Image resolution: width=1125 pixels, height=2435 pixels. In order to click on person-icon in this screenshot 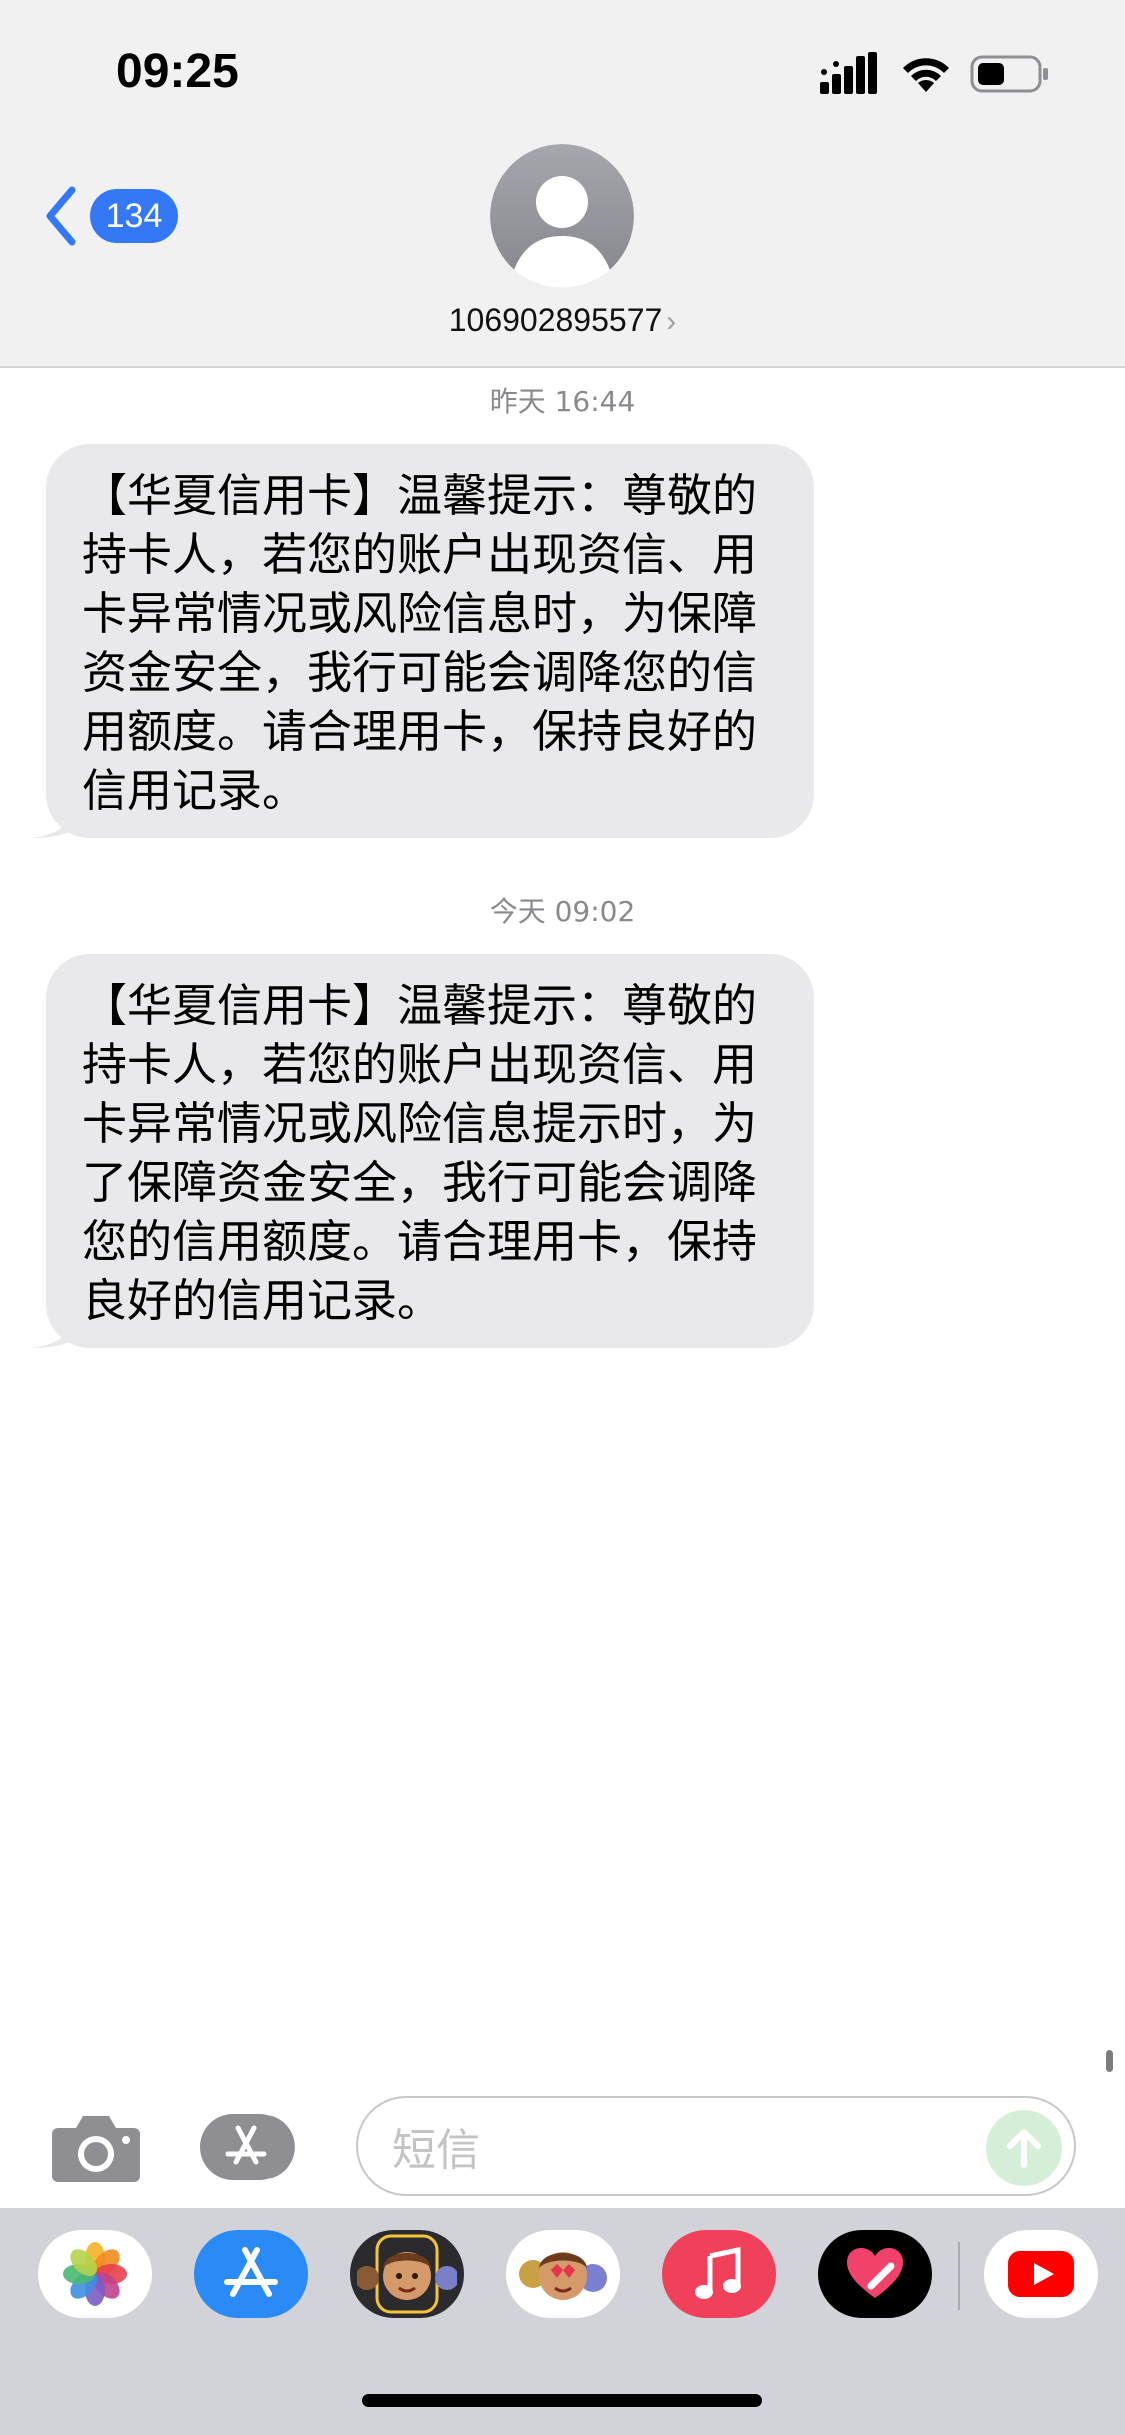, I will do `click(562, 216)`.